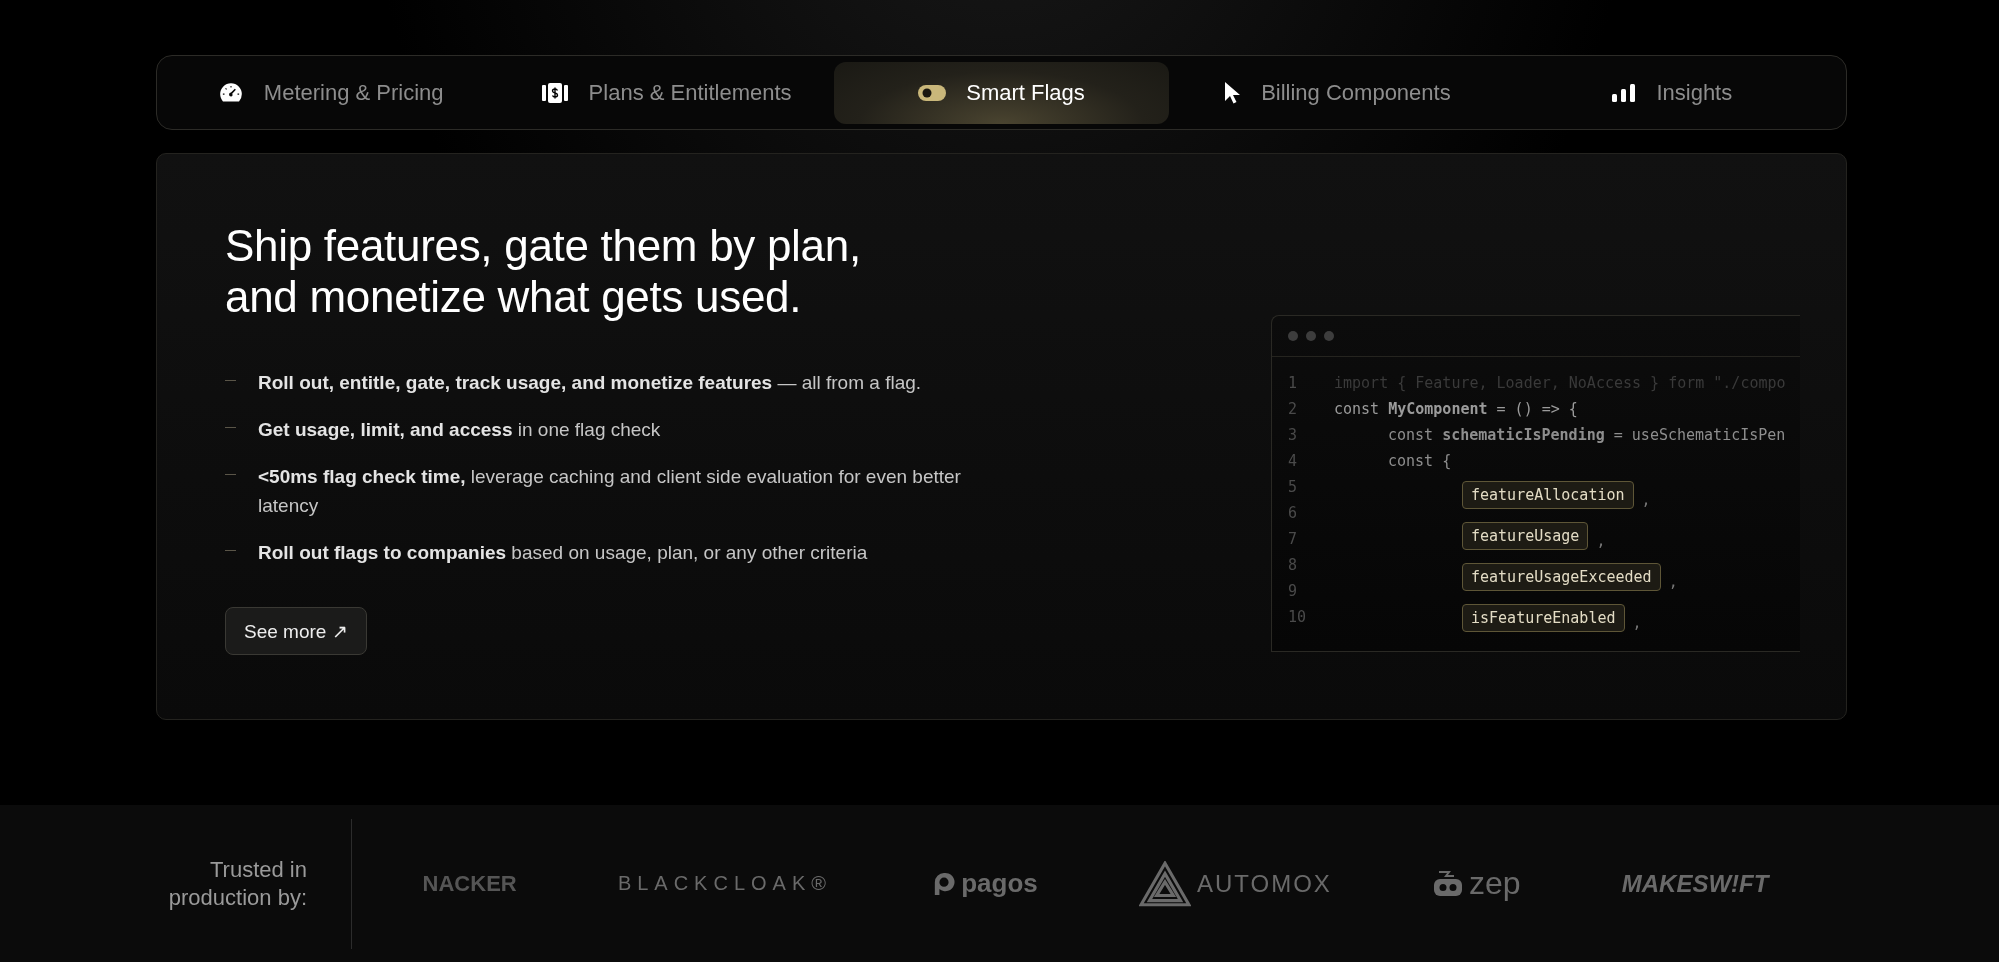 This screenshot has height=962, width=1999. I want to click on logo-wordmark: zep, so click(1495, 883).